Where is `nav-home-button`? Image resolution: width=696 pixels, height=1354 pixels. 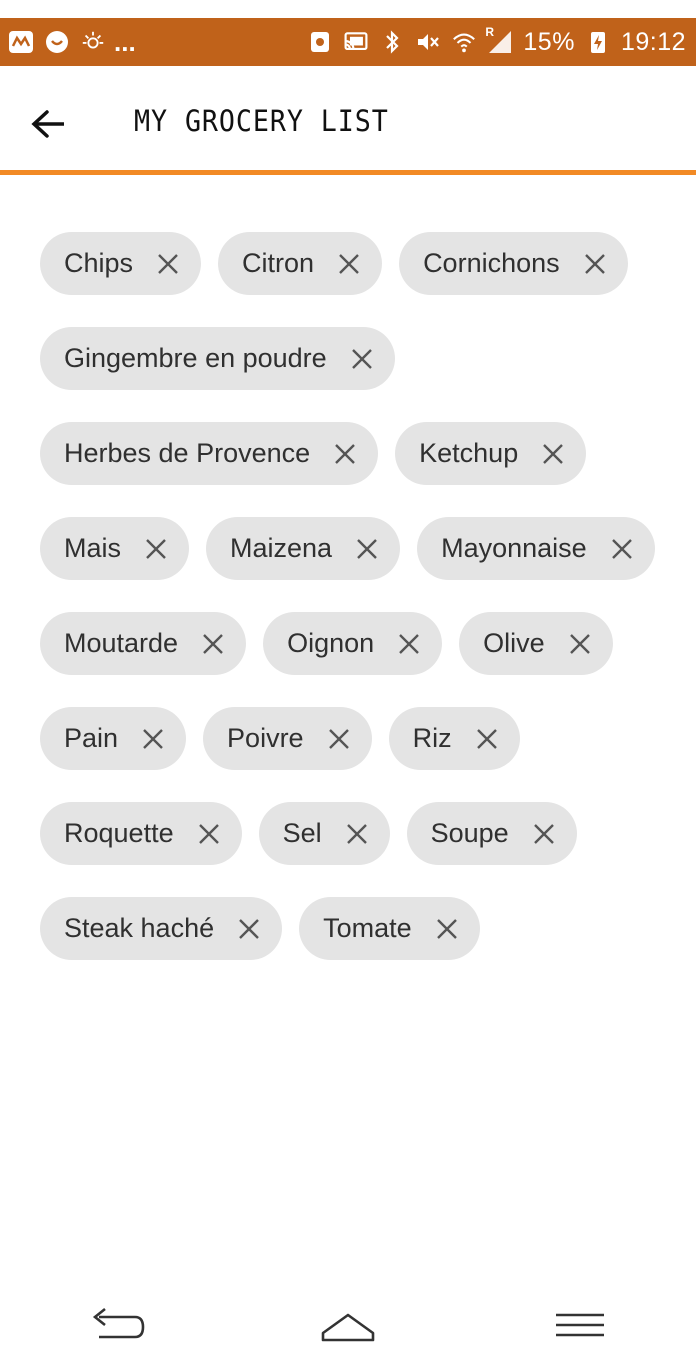 nav-home-button is located at coordinates (348, 1327).